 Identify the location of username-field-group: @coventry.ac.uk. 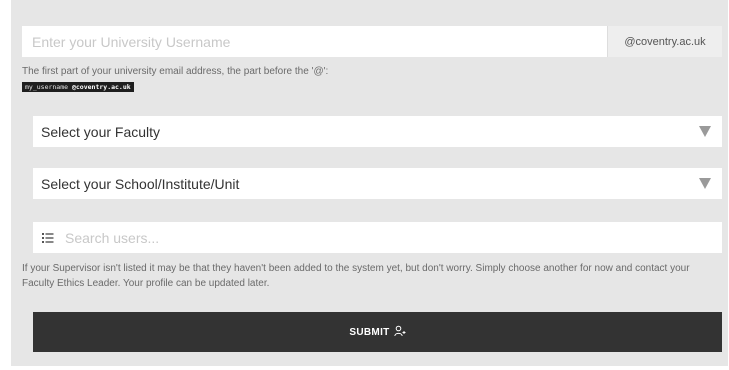
(372, 41).